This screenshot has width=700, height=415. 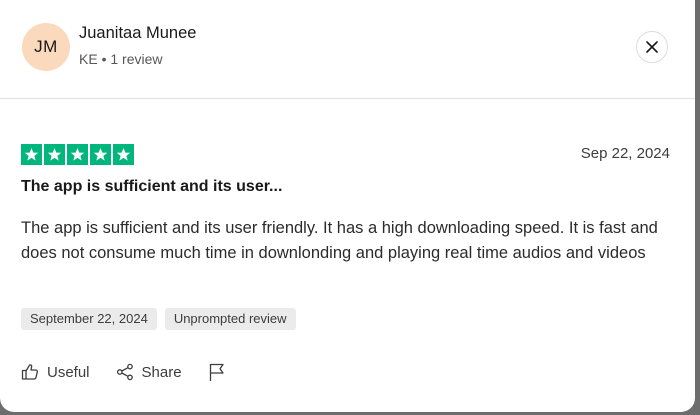 What do you see at coordinates (68, 372) in the screenshot?
I see `useful-label: Useful` at bounding box center [68, 372].